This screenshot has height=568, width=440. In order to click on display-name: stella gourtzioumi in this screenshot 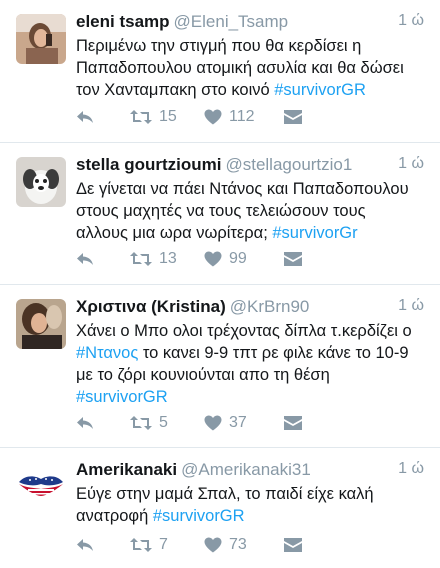, I will do `click(148, 164)`.